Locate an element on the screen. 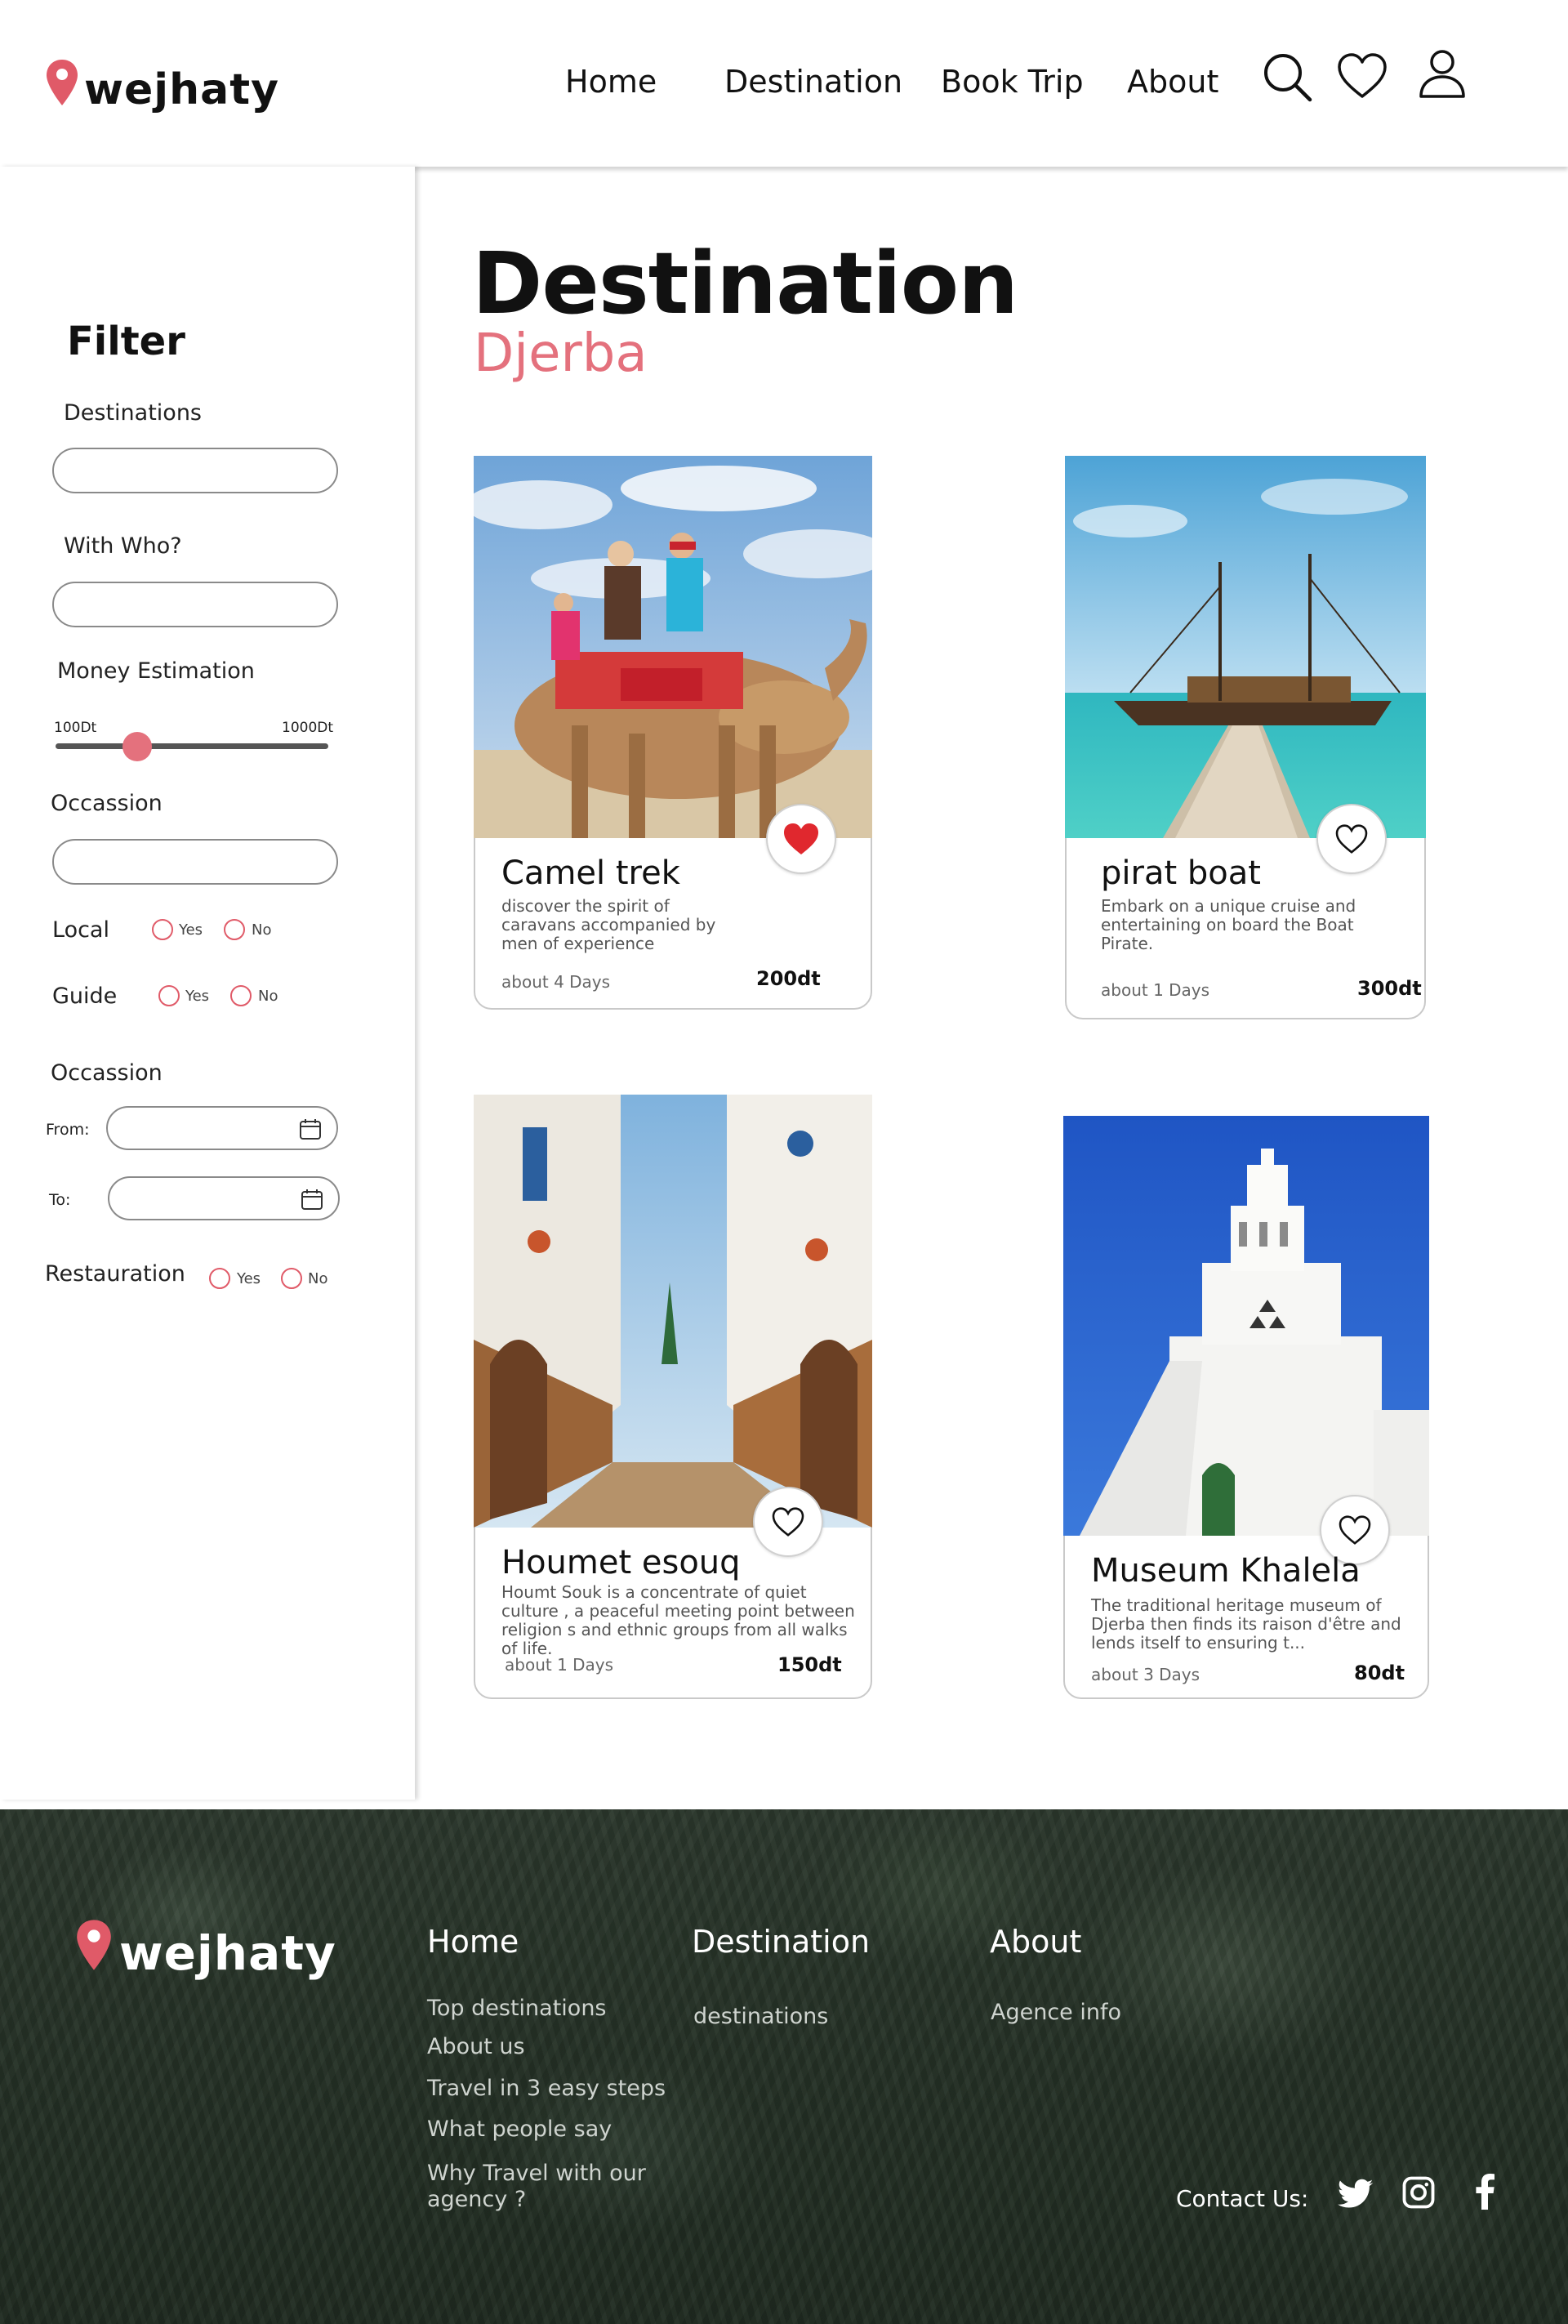 The width and height of the screenshot is (1568, 2324). twitter-icon is located at coordinates (1356, 2194).